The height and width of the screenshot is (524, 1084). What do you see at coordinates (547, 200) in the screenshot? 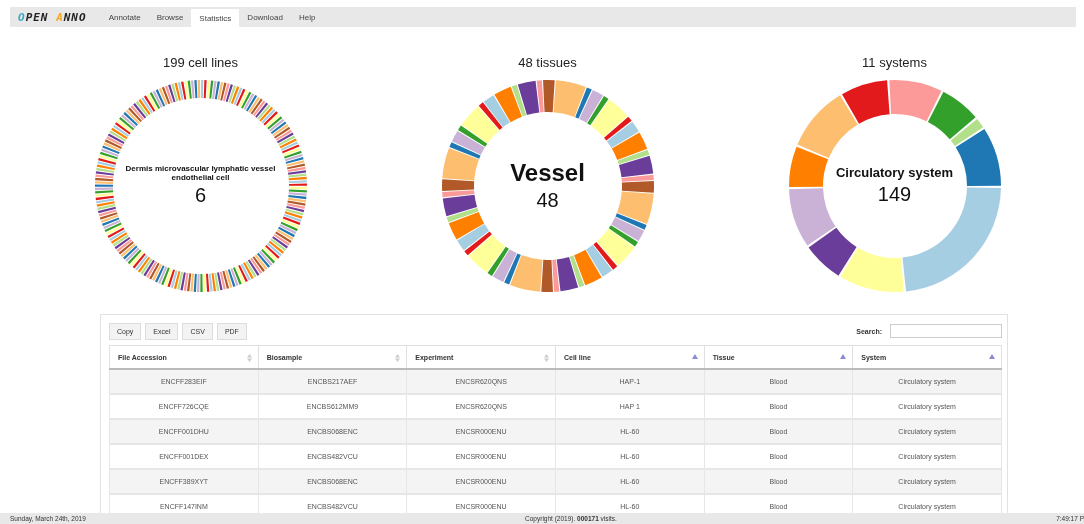
I see `center-value: 48` at bounding box center [547, 200].